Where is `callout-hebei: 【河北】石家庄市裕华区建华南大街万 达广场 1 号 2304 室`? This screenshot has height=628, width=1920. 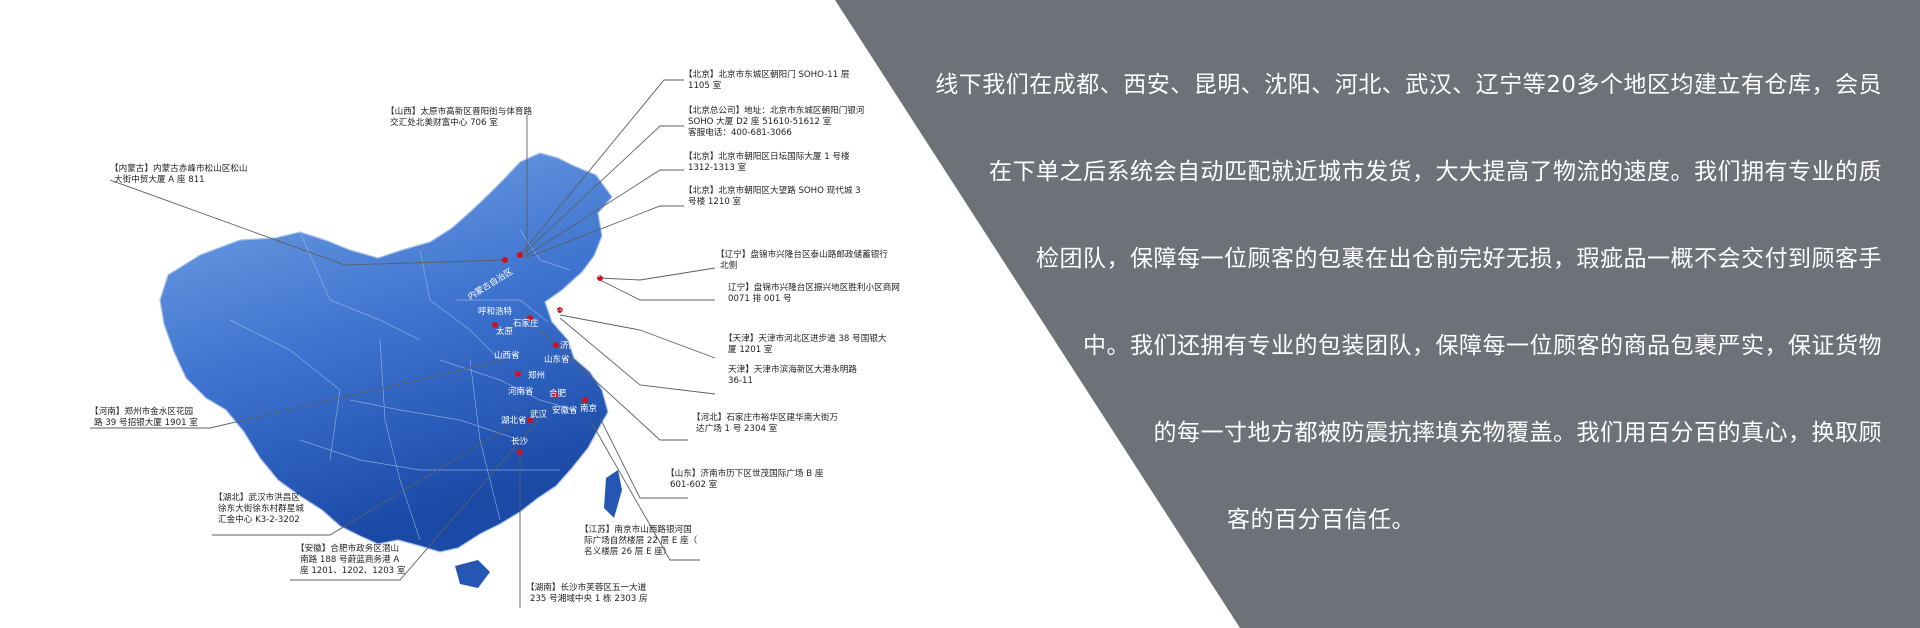
callout-hebei: 【河北】石家庄市裕华区建华南大街万 达广场 1 号 2304 室 is located at coordinates (765, 422).